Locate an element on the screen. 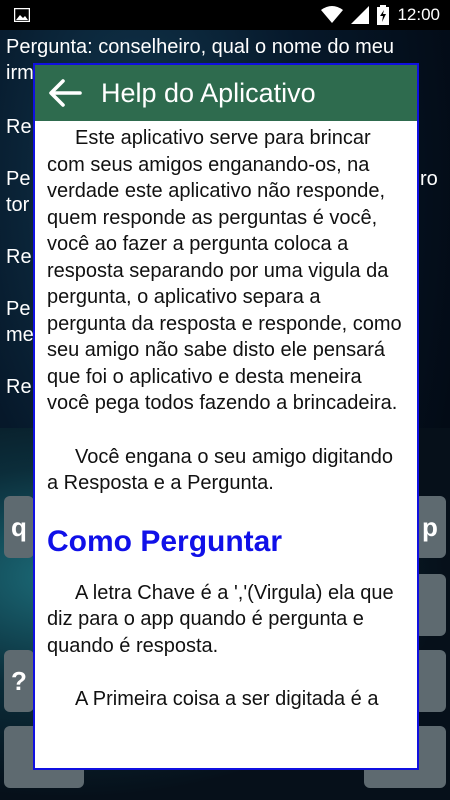 The height and width of the screenshot is (800, 450). dialog-title: Help do Aplicativo is located at coordinates (208, 92).